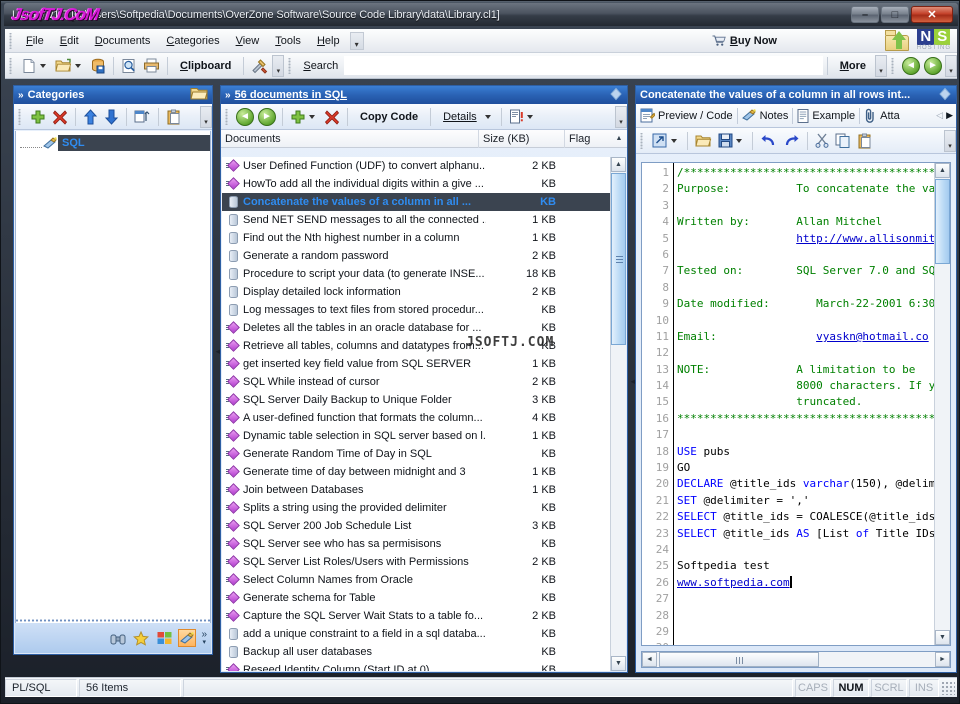 Image resolution: width=960 pixels, height=704 pixels. I want to click on menu-gripper, so click(11, 40).